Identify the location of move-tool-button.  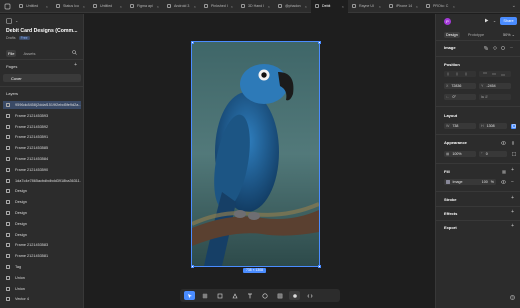
(189, 295).